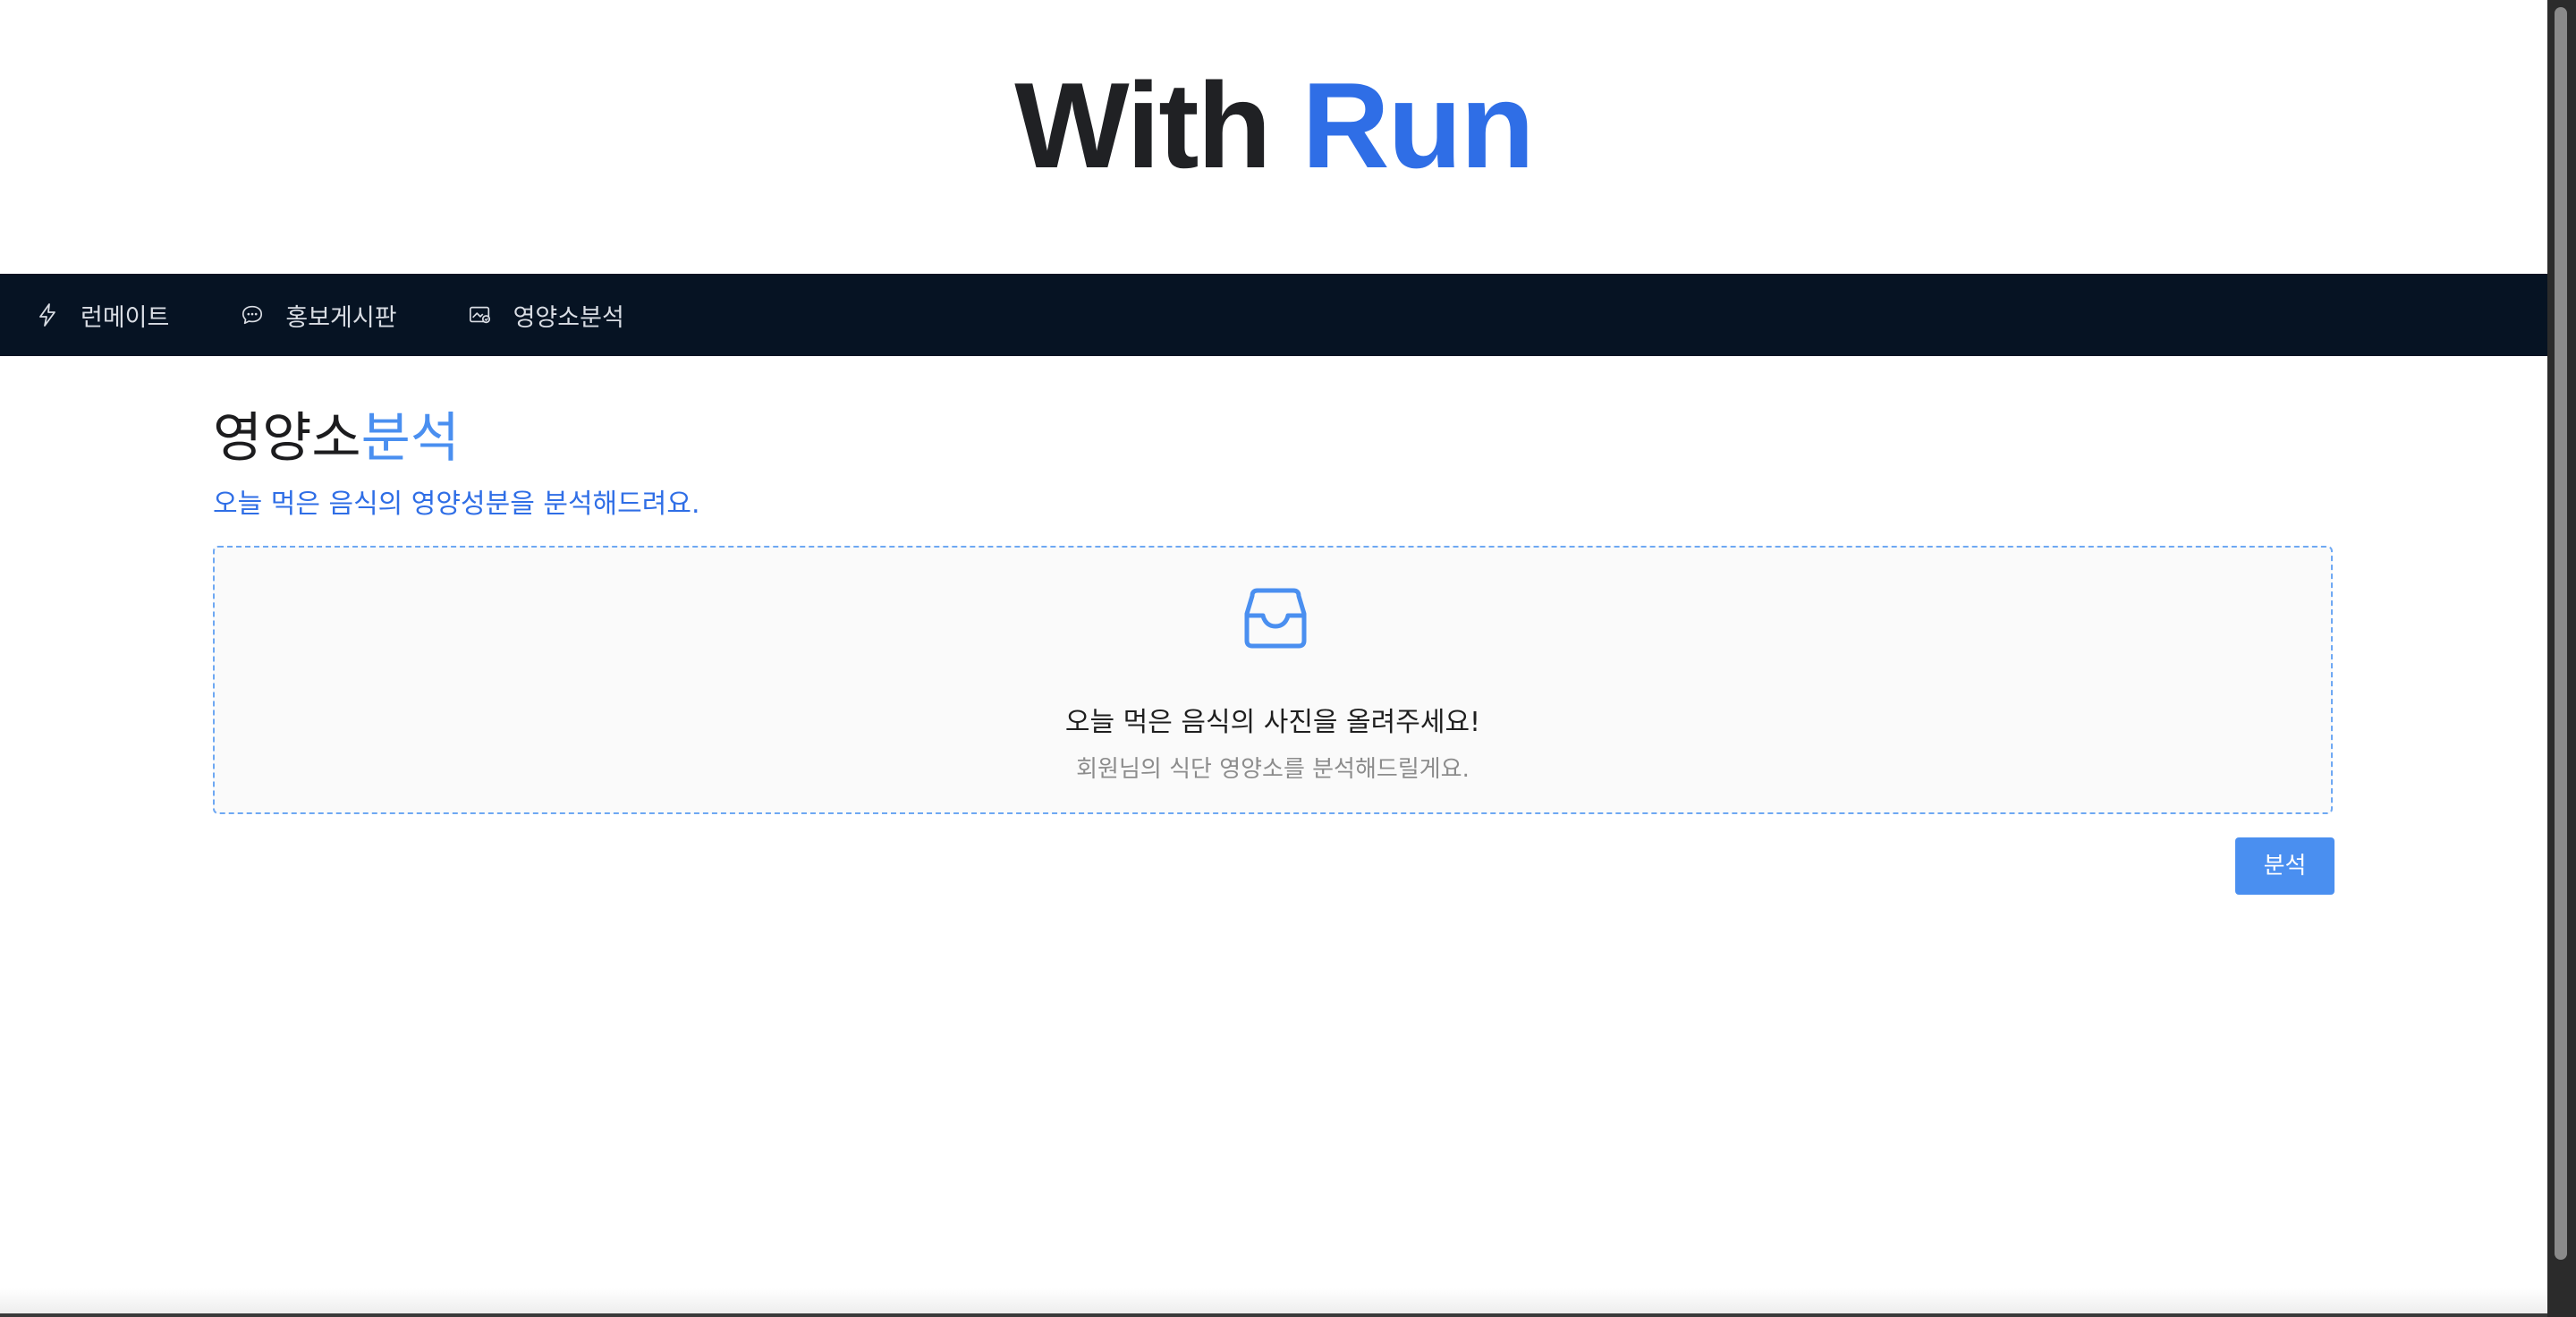 This screenshot has height=1317, width=2576. I want to click on nav-item-label: 런메이트, so click(125, 317).